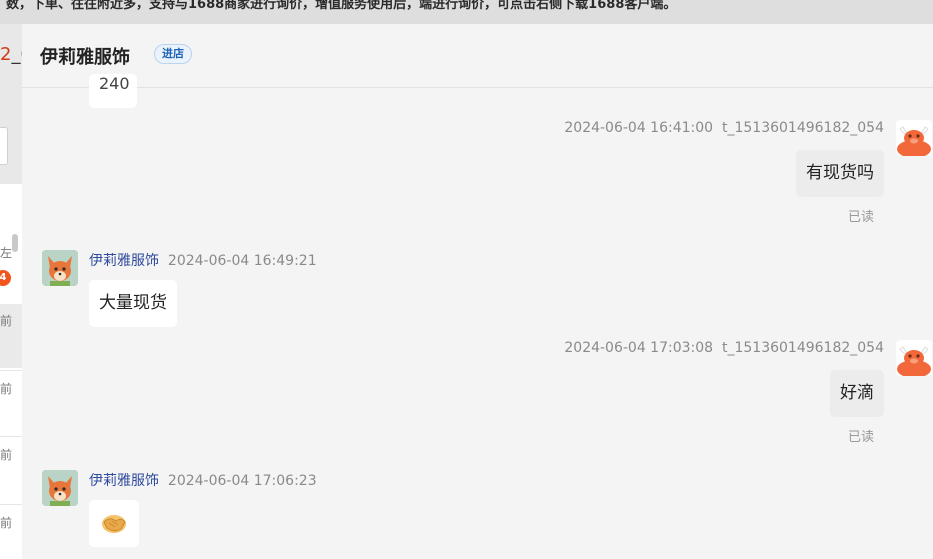  Describe the element at coordinates (11, 252) in the screenshot. I see `conversation-item: 左` at that location.